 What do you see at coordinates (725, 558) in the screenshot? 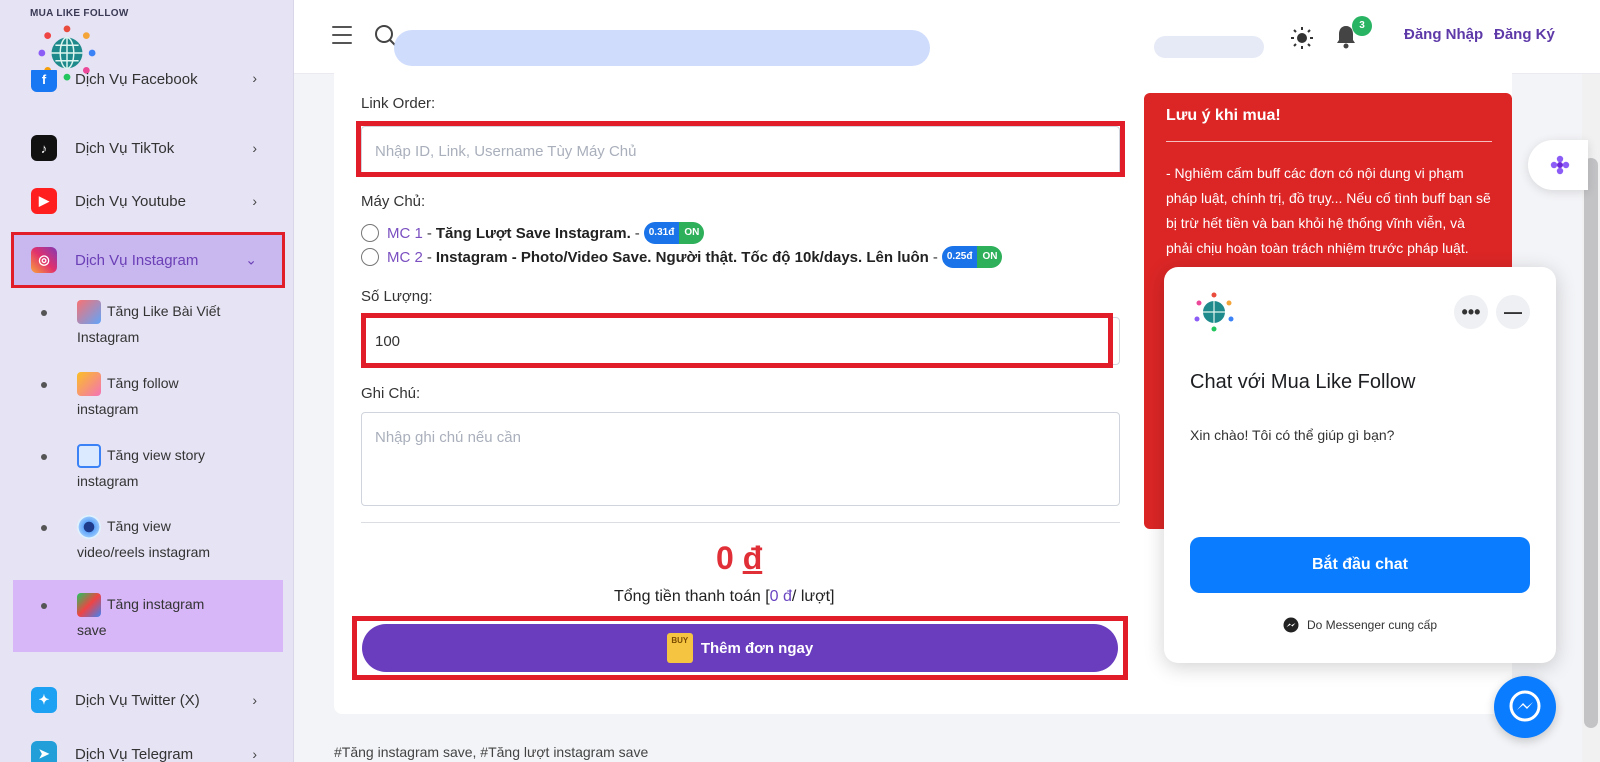
I see `total-amount-value: 0` at bounding box center [725, 558].